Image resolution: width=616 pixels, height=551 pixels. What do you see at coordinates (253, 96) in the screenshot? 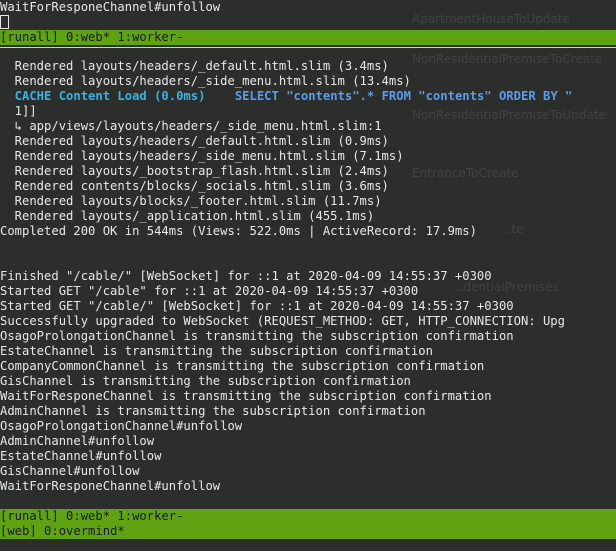
I see `sql-select: SELECT` at bounding box center [253, 96].